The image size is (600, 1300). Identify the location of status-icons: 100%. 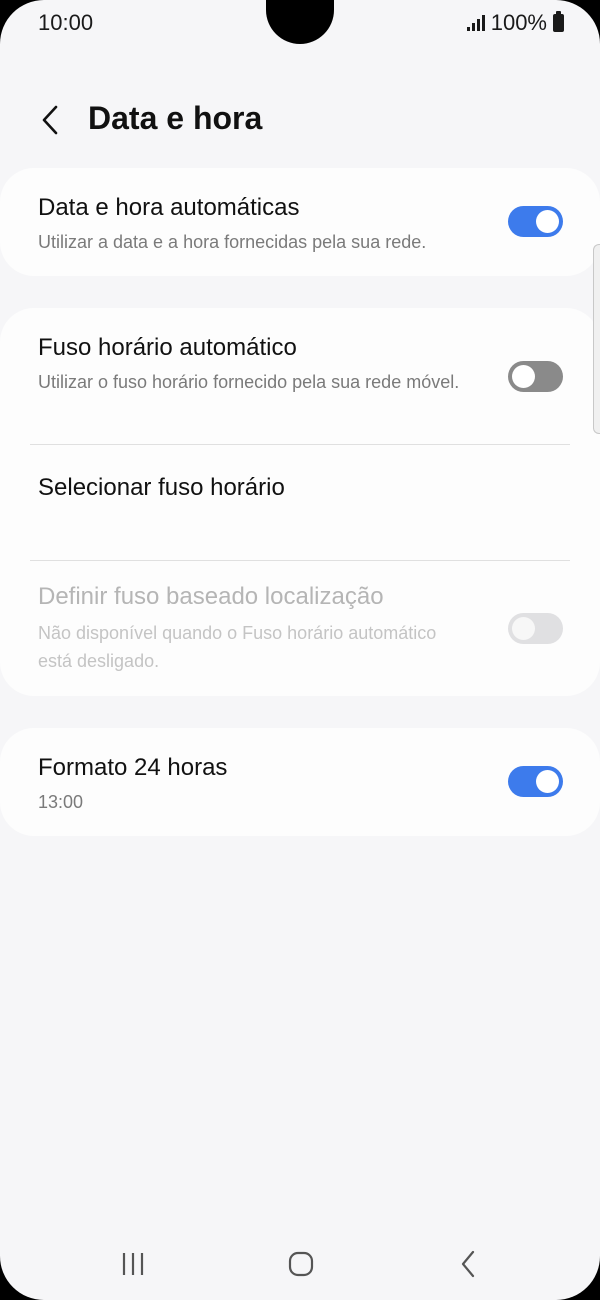
(515, 23).